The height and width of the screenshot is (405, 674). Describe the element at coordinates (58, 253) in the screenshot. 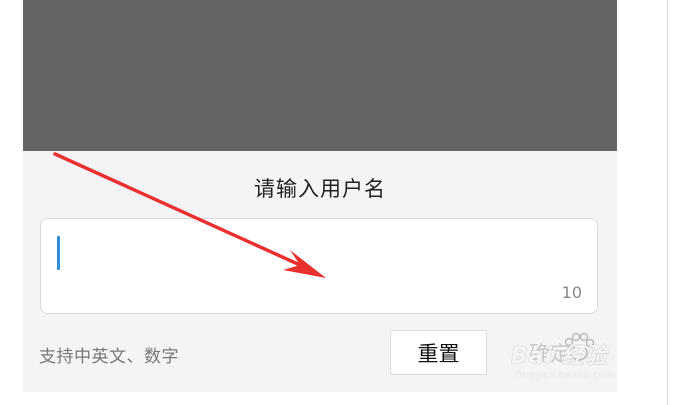

I see `text-caret` at that location.